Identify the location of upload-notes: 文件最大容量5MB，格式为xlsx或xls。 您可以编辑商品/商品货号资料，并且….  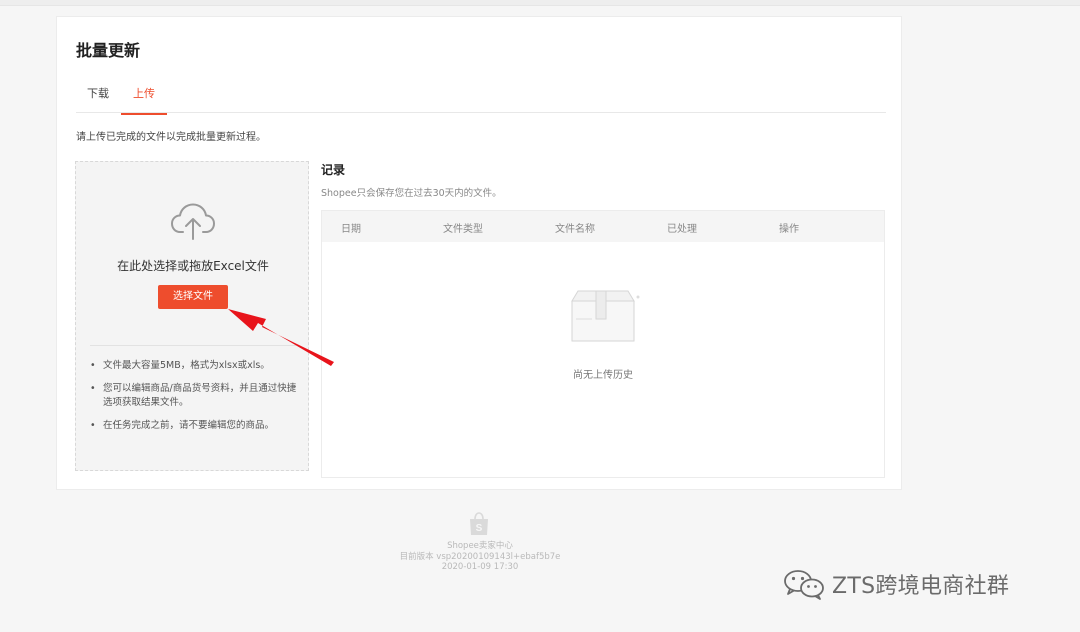
(195, 400).